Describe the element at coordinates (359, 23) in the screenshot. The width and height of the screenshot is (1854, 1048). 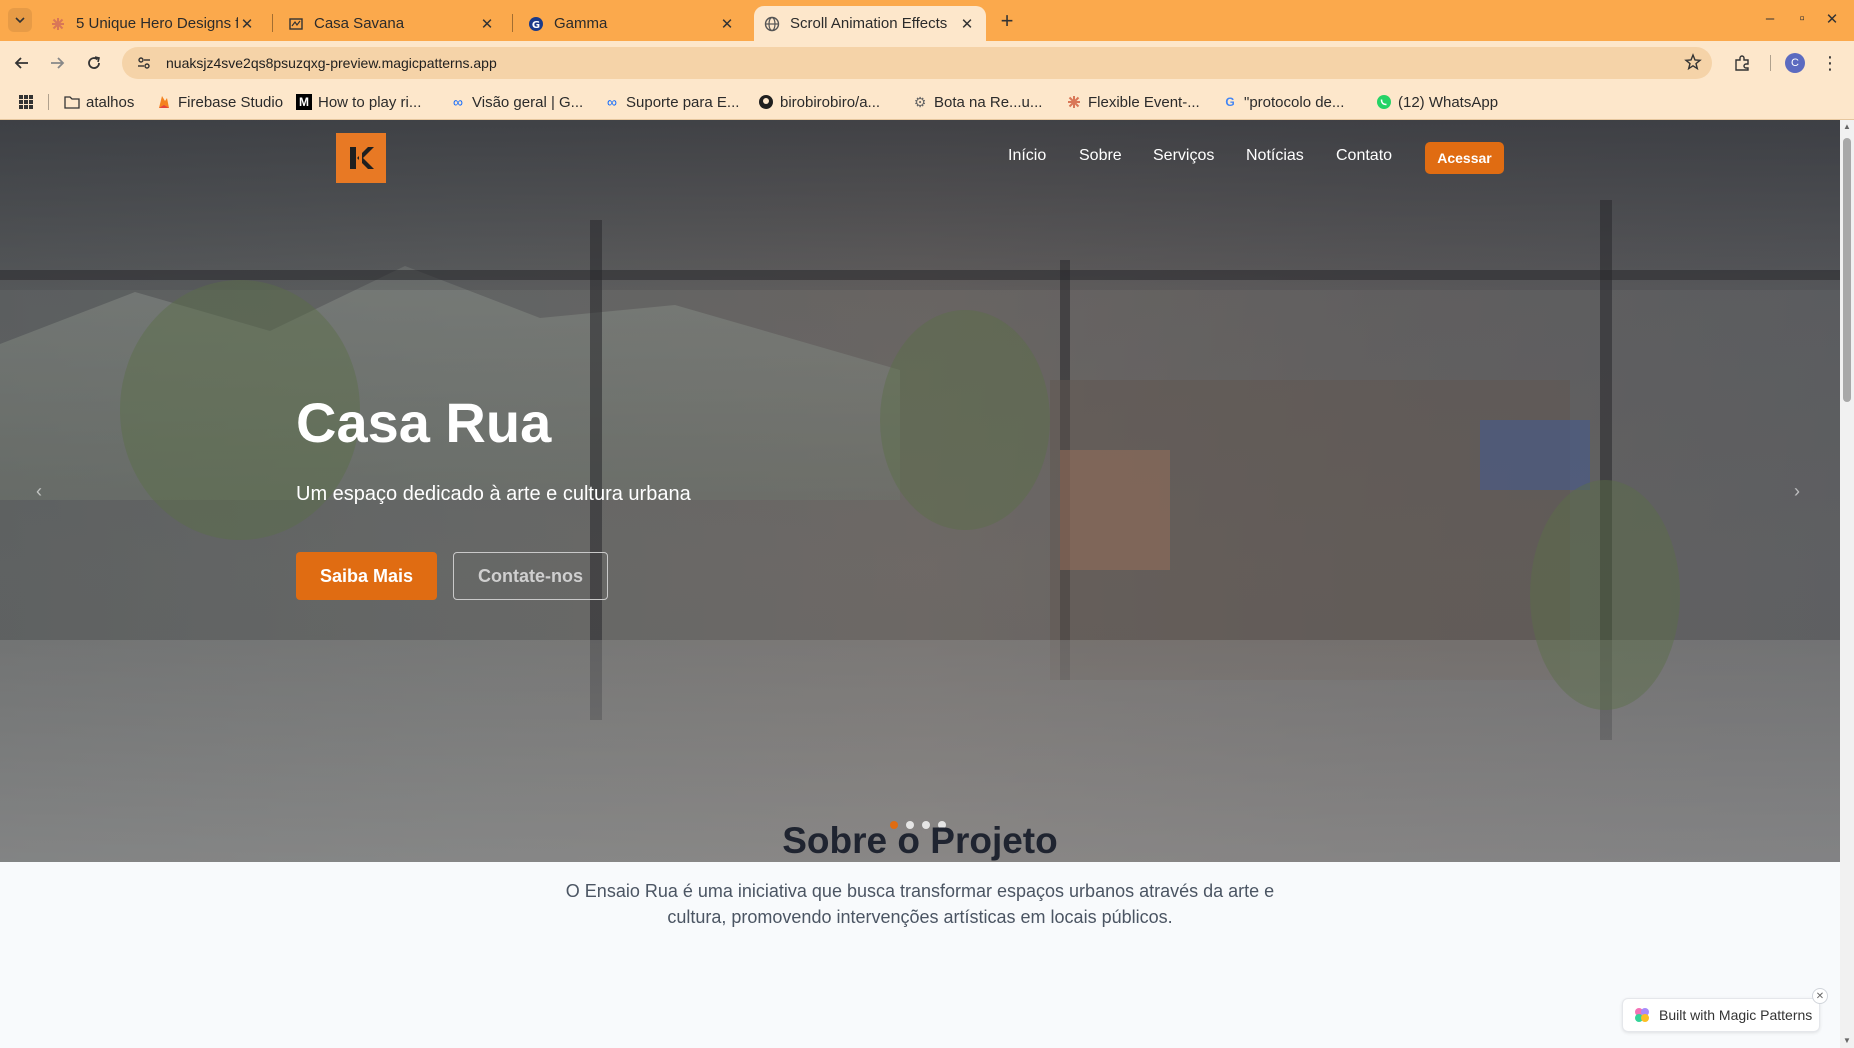
I see `tab-title: Casa Savana` at that location.